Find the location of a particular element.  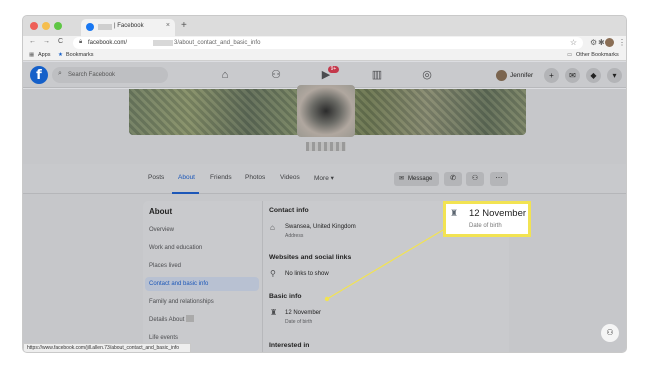

facebook-logo: f is located at coordinates (39, 75).